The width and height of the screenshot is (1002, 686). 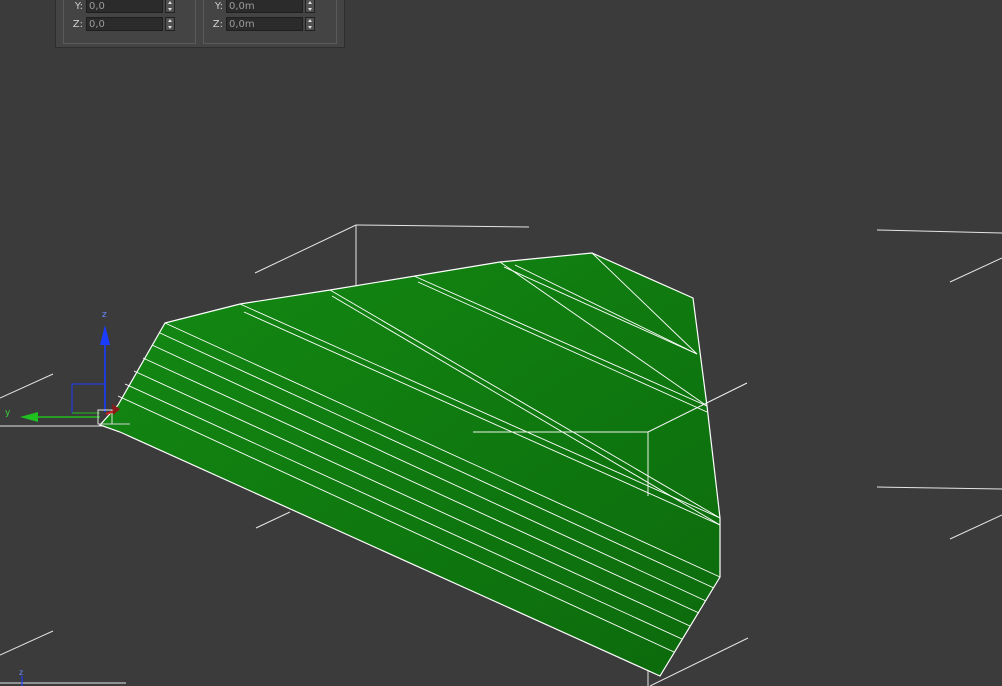 What do you see at coordinates (29, 417) in the screenshot?
I see `gizmo-y-arrow-icon` at bounding box center [29, 417].